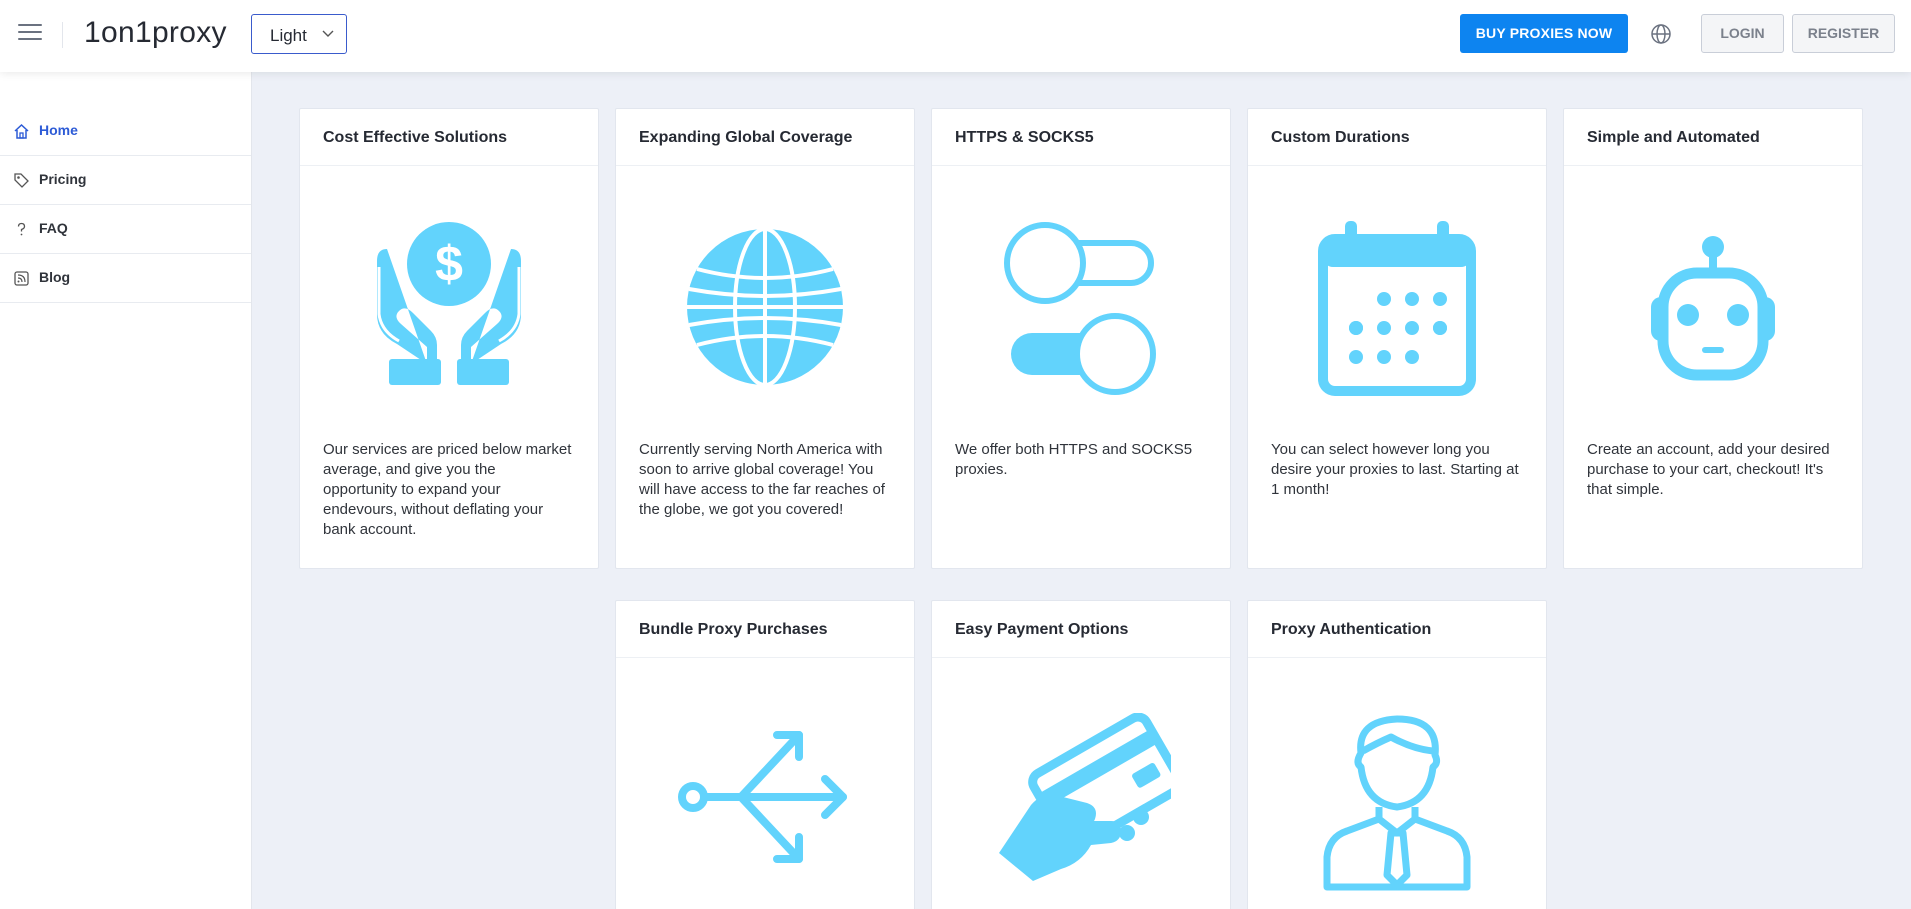 Image resolution: width=1911 pixels, height=909 pixels. What do you see at coordinates (1713, 308) in the screenshot?
I see `robot-icon` at bounding box center [1713, 308].